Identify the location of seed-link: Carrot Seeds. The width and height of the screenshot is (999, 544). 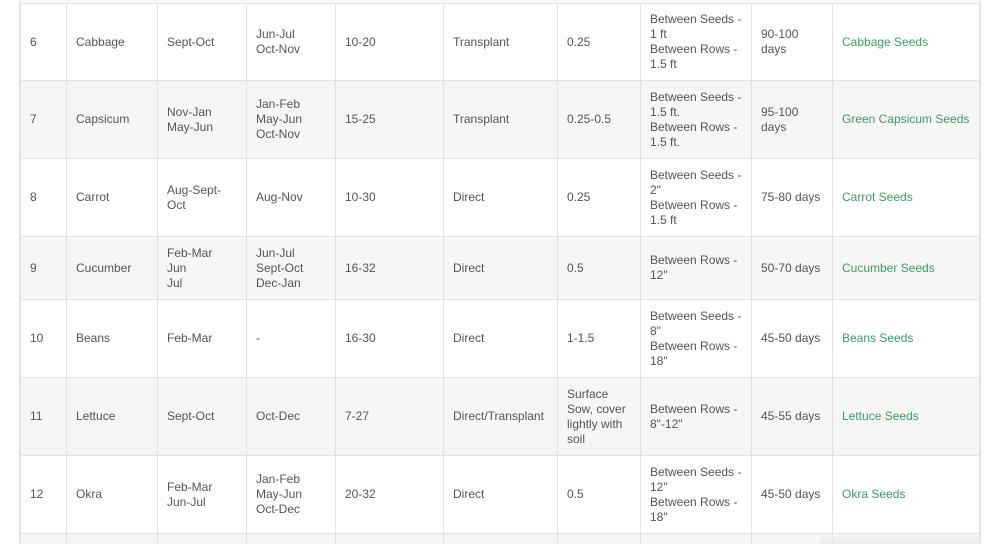
(877, 197).